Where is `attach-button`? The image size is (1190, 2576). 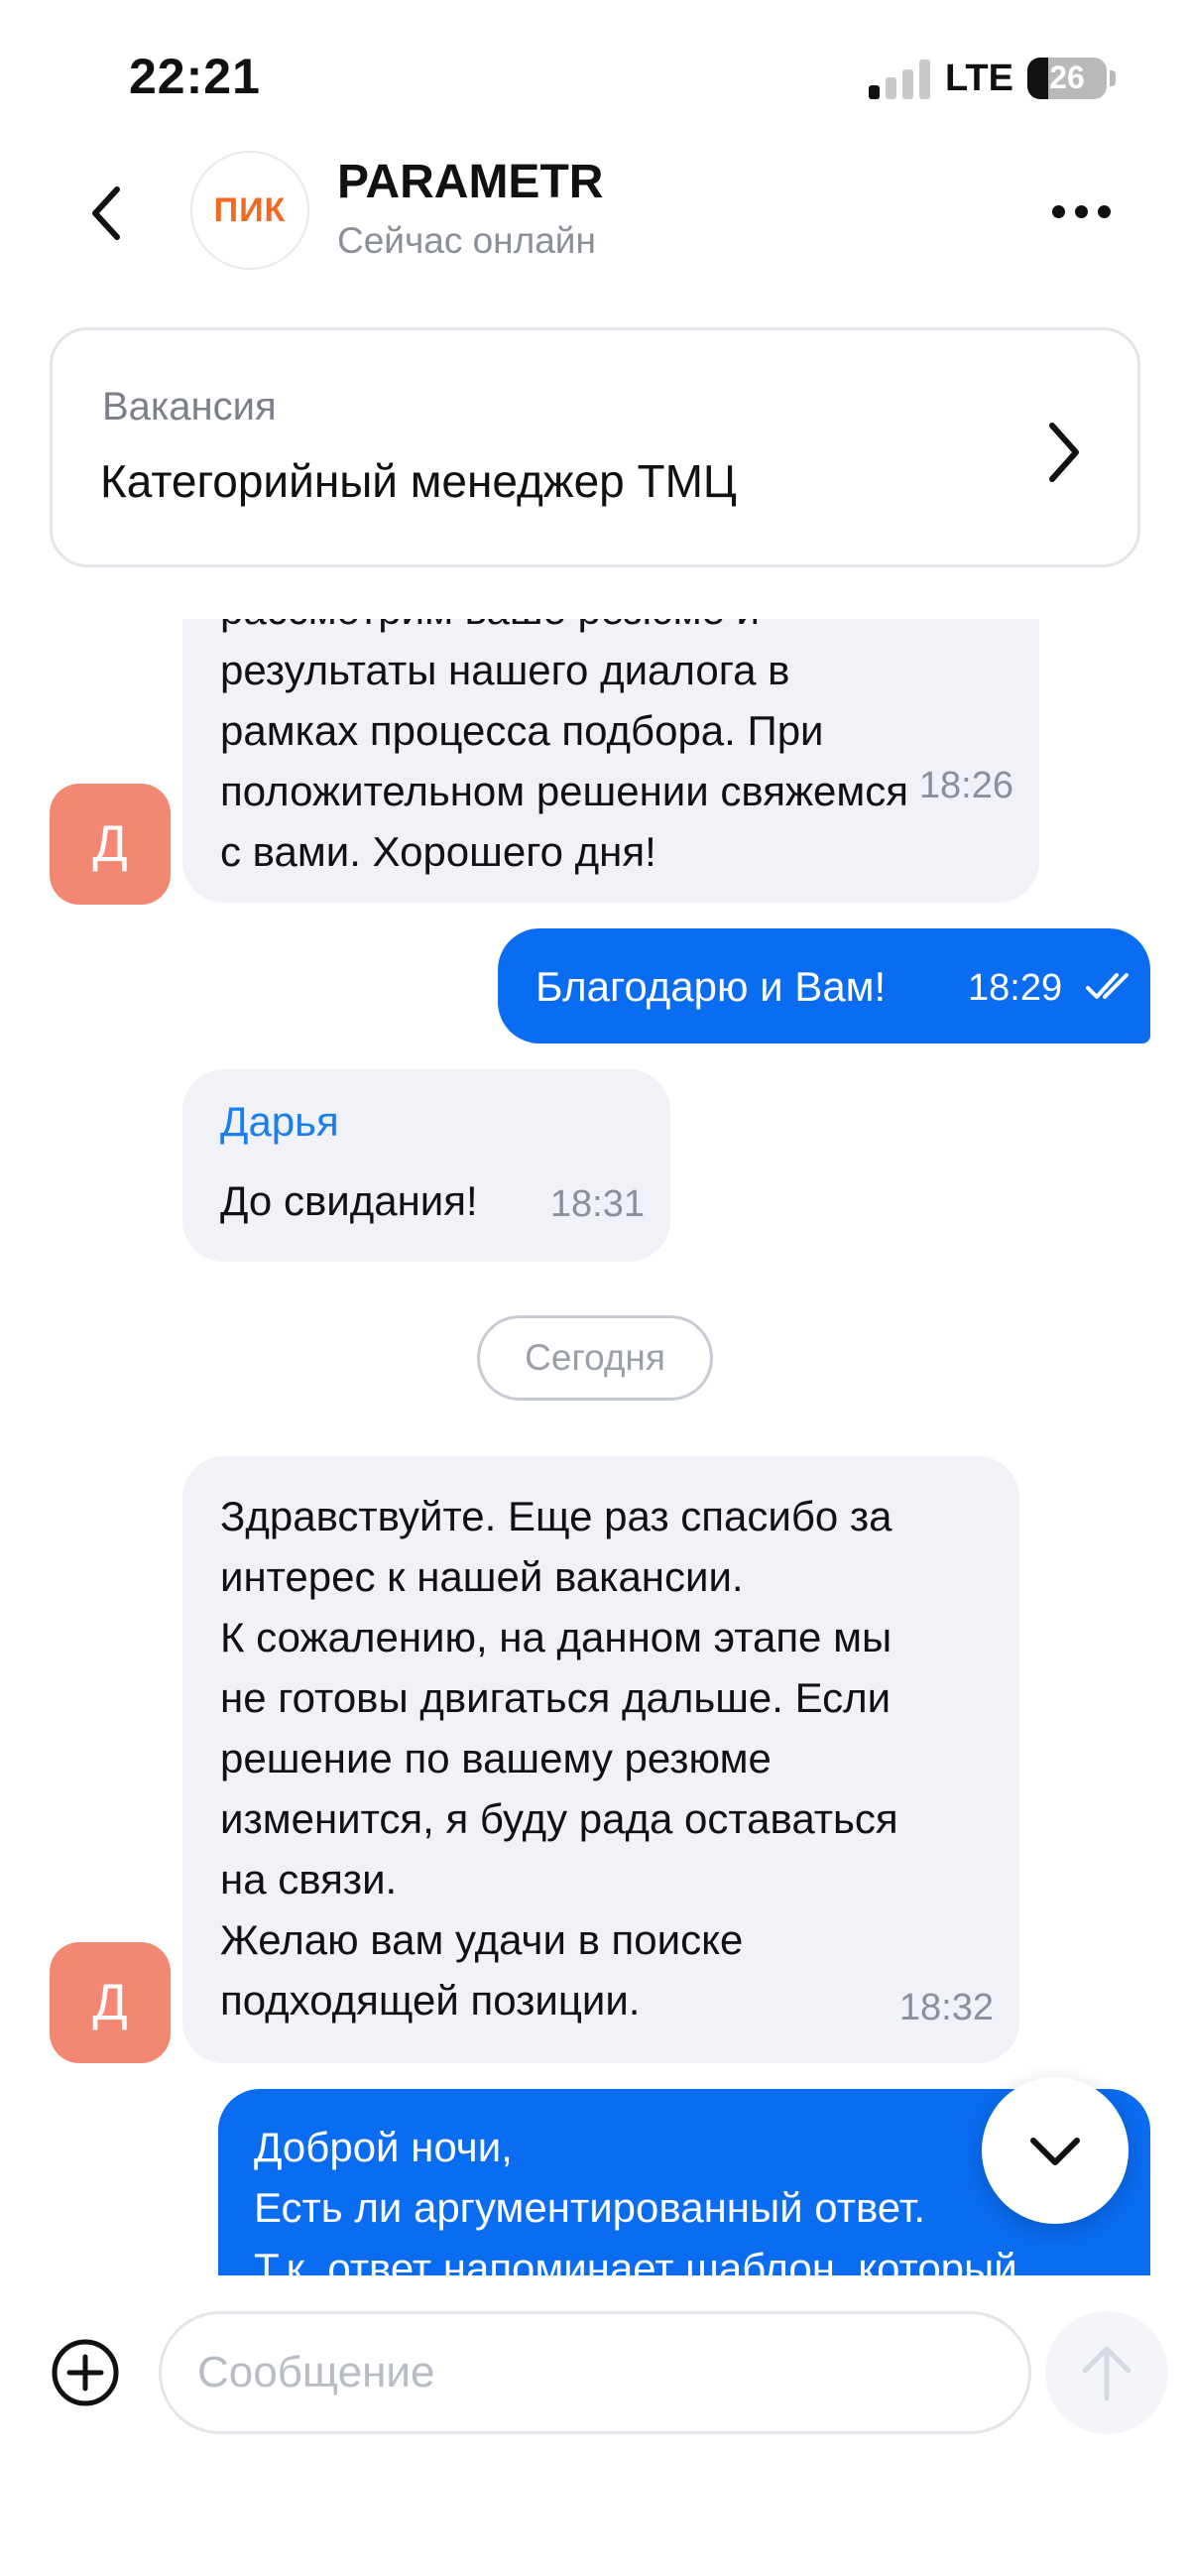
attach-button is located at coordinates (85, 2372).